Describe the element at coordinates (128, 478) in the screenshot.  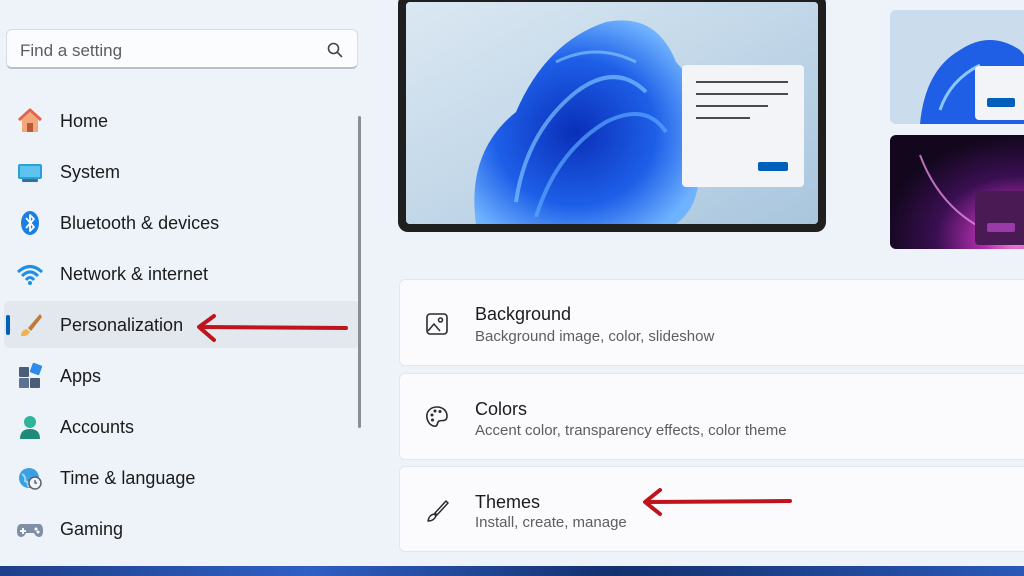
I see `nav-item-label: Time & language` at that location.